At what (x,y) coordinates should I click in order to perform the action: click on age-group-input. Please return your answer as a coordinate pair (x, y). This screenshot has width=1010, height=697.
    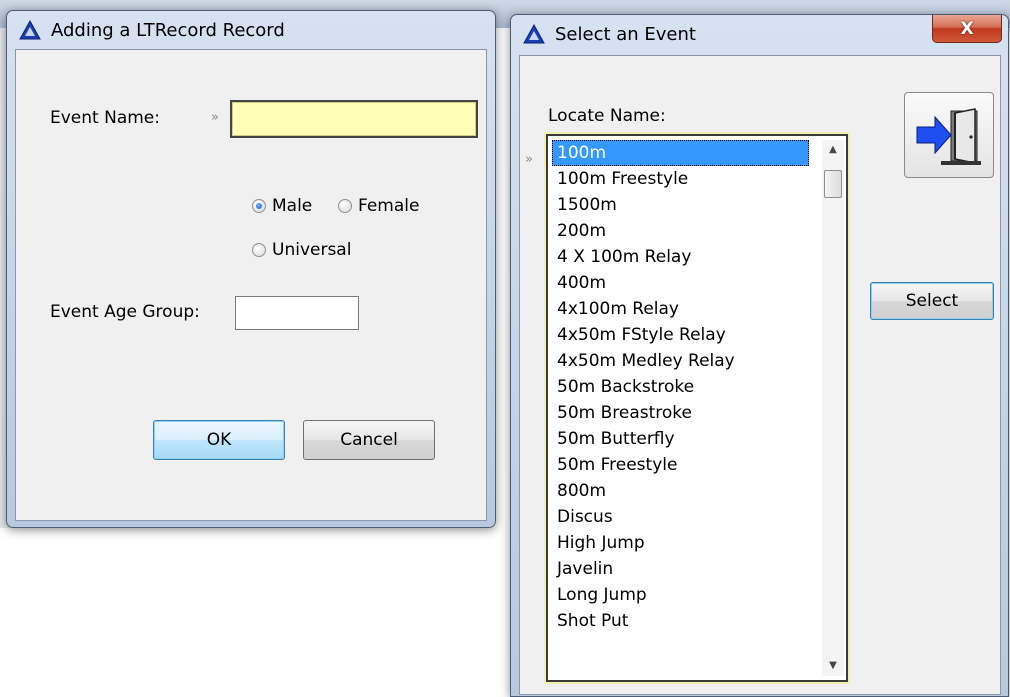
    Looking at the image, I should click on (297, 313).